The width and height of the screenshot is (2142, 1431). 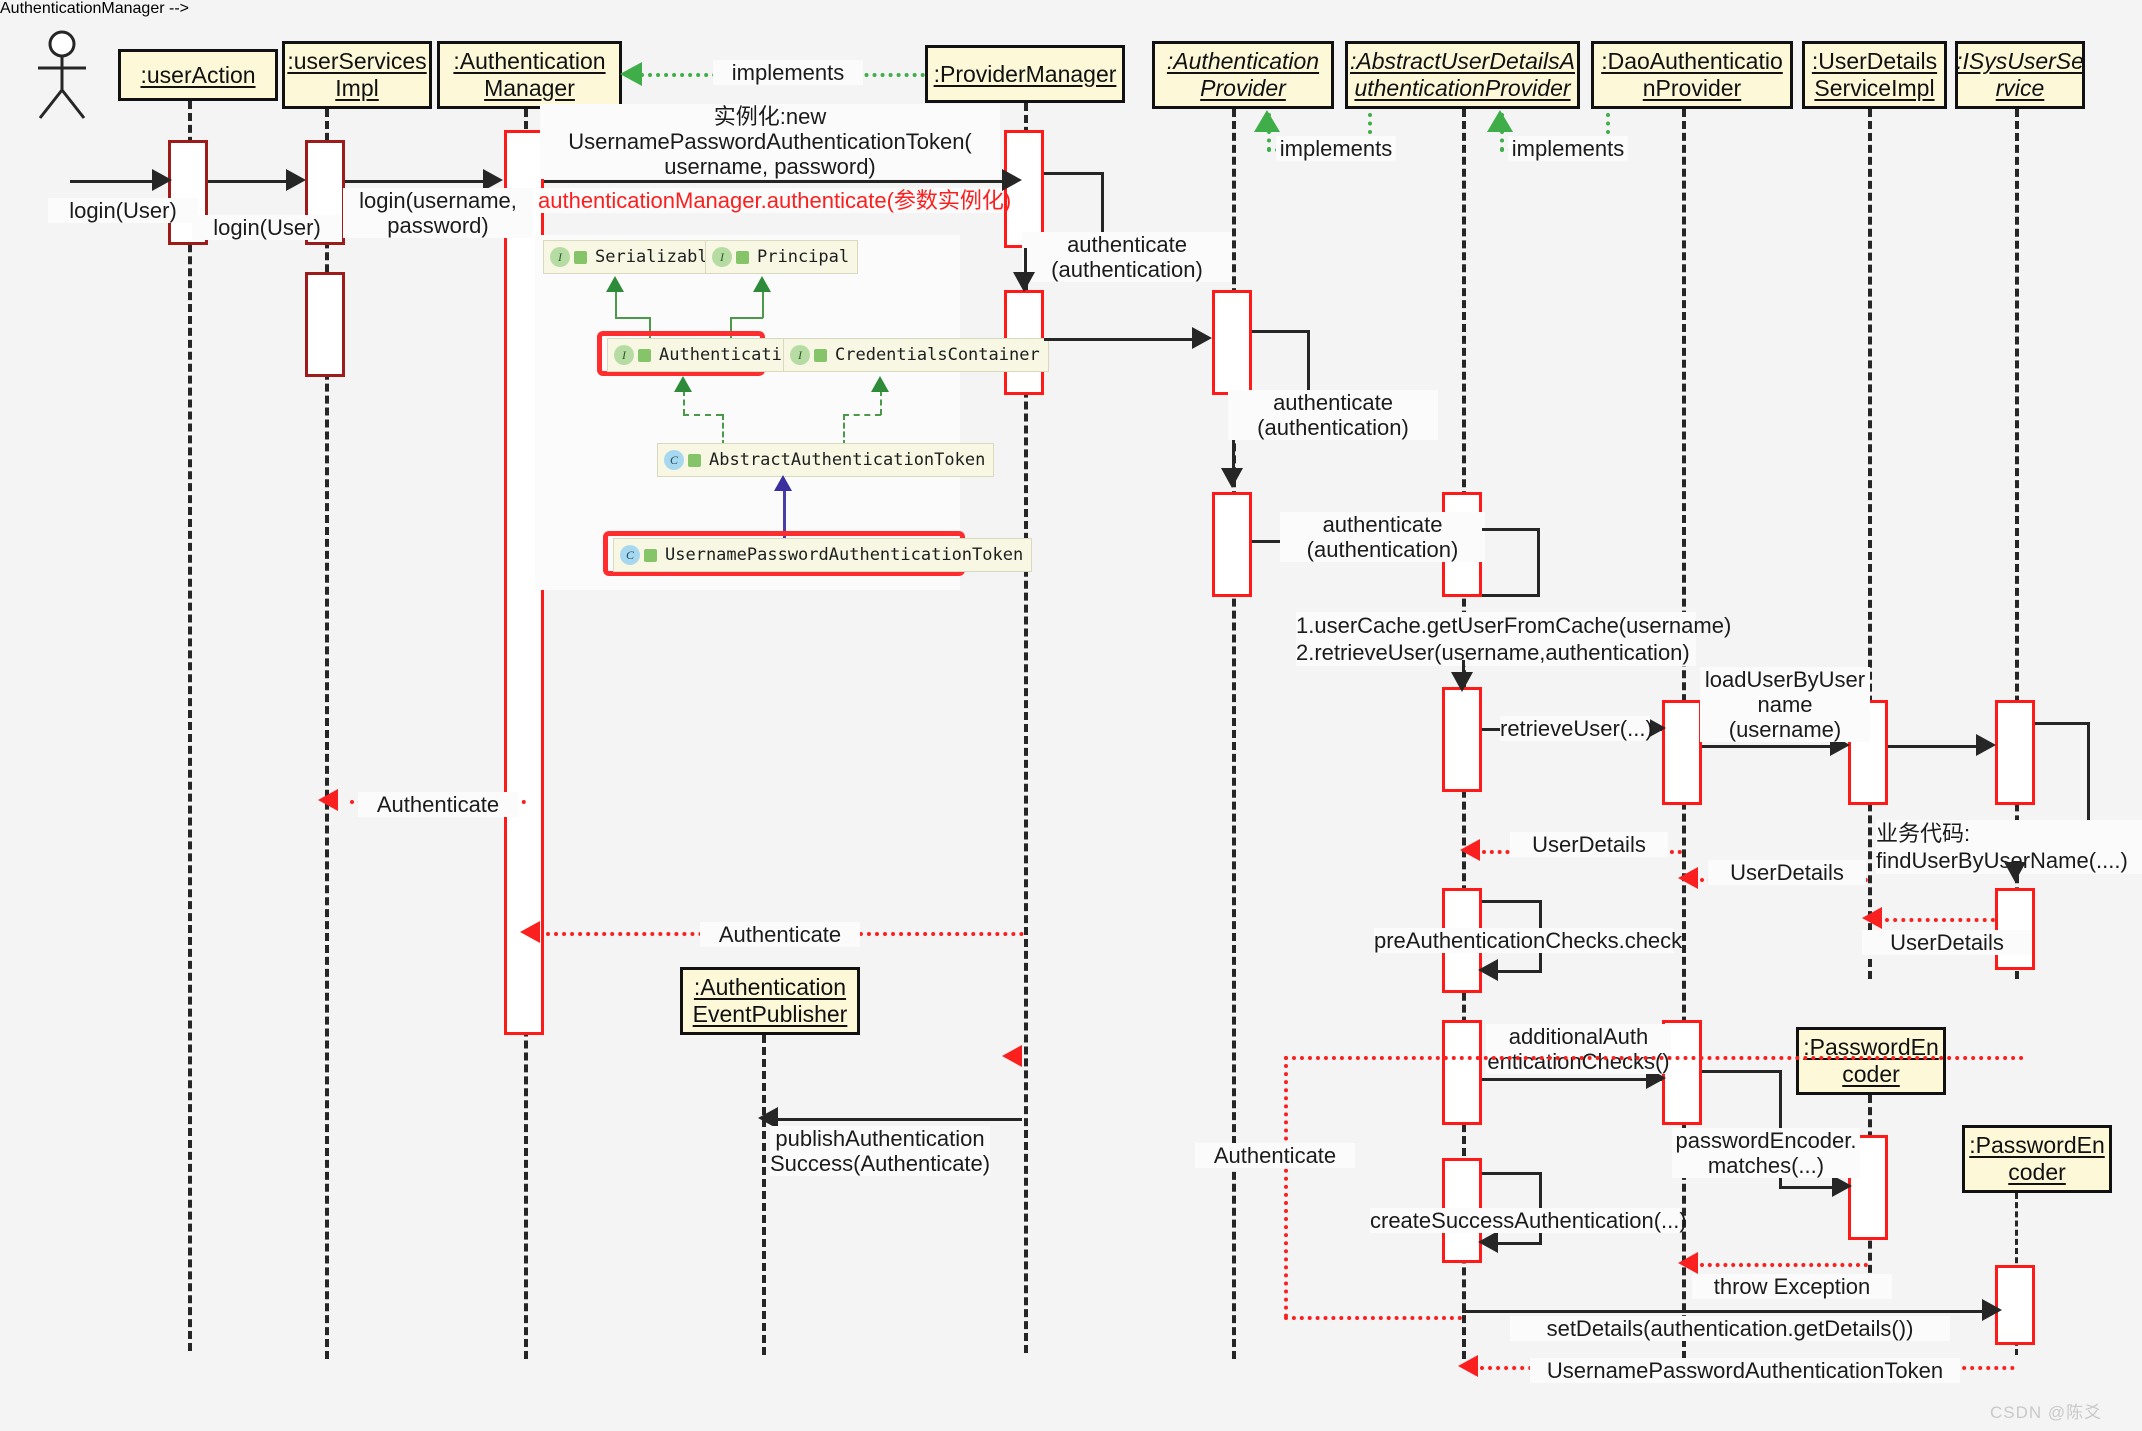 I want to click on participant-daoAuthenticationProvider: :DaoAuthenticatio nProvider, so click(x=1692, y=75).